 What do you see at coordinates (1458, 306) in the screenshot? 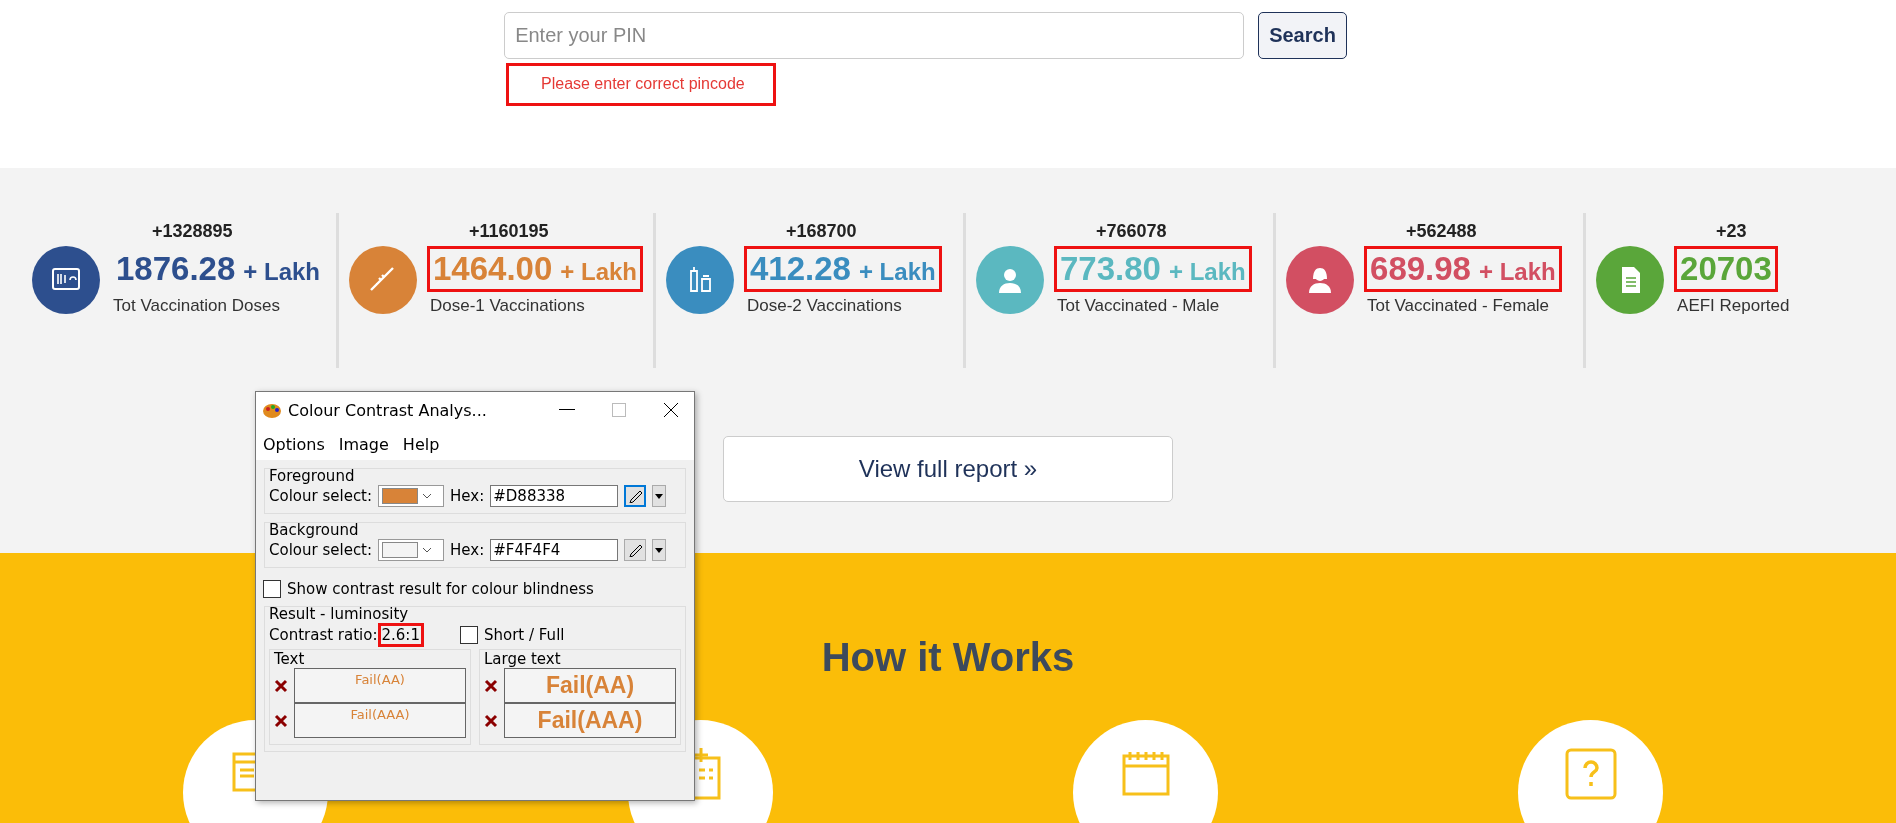
I see `stat-label: Tot Vaccinated - Female` at bounding box center [1458, 306].